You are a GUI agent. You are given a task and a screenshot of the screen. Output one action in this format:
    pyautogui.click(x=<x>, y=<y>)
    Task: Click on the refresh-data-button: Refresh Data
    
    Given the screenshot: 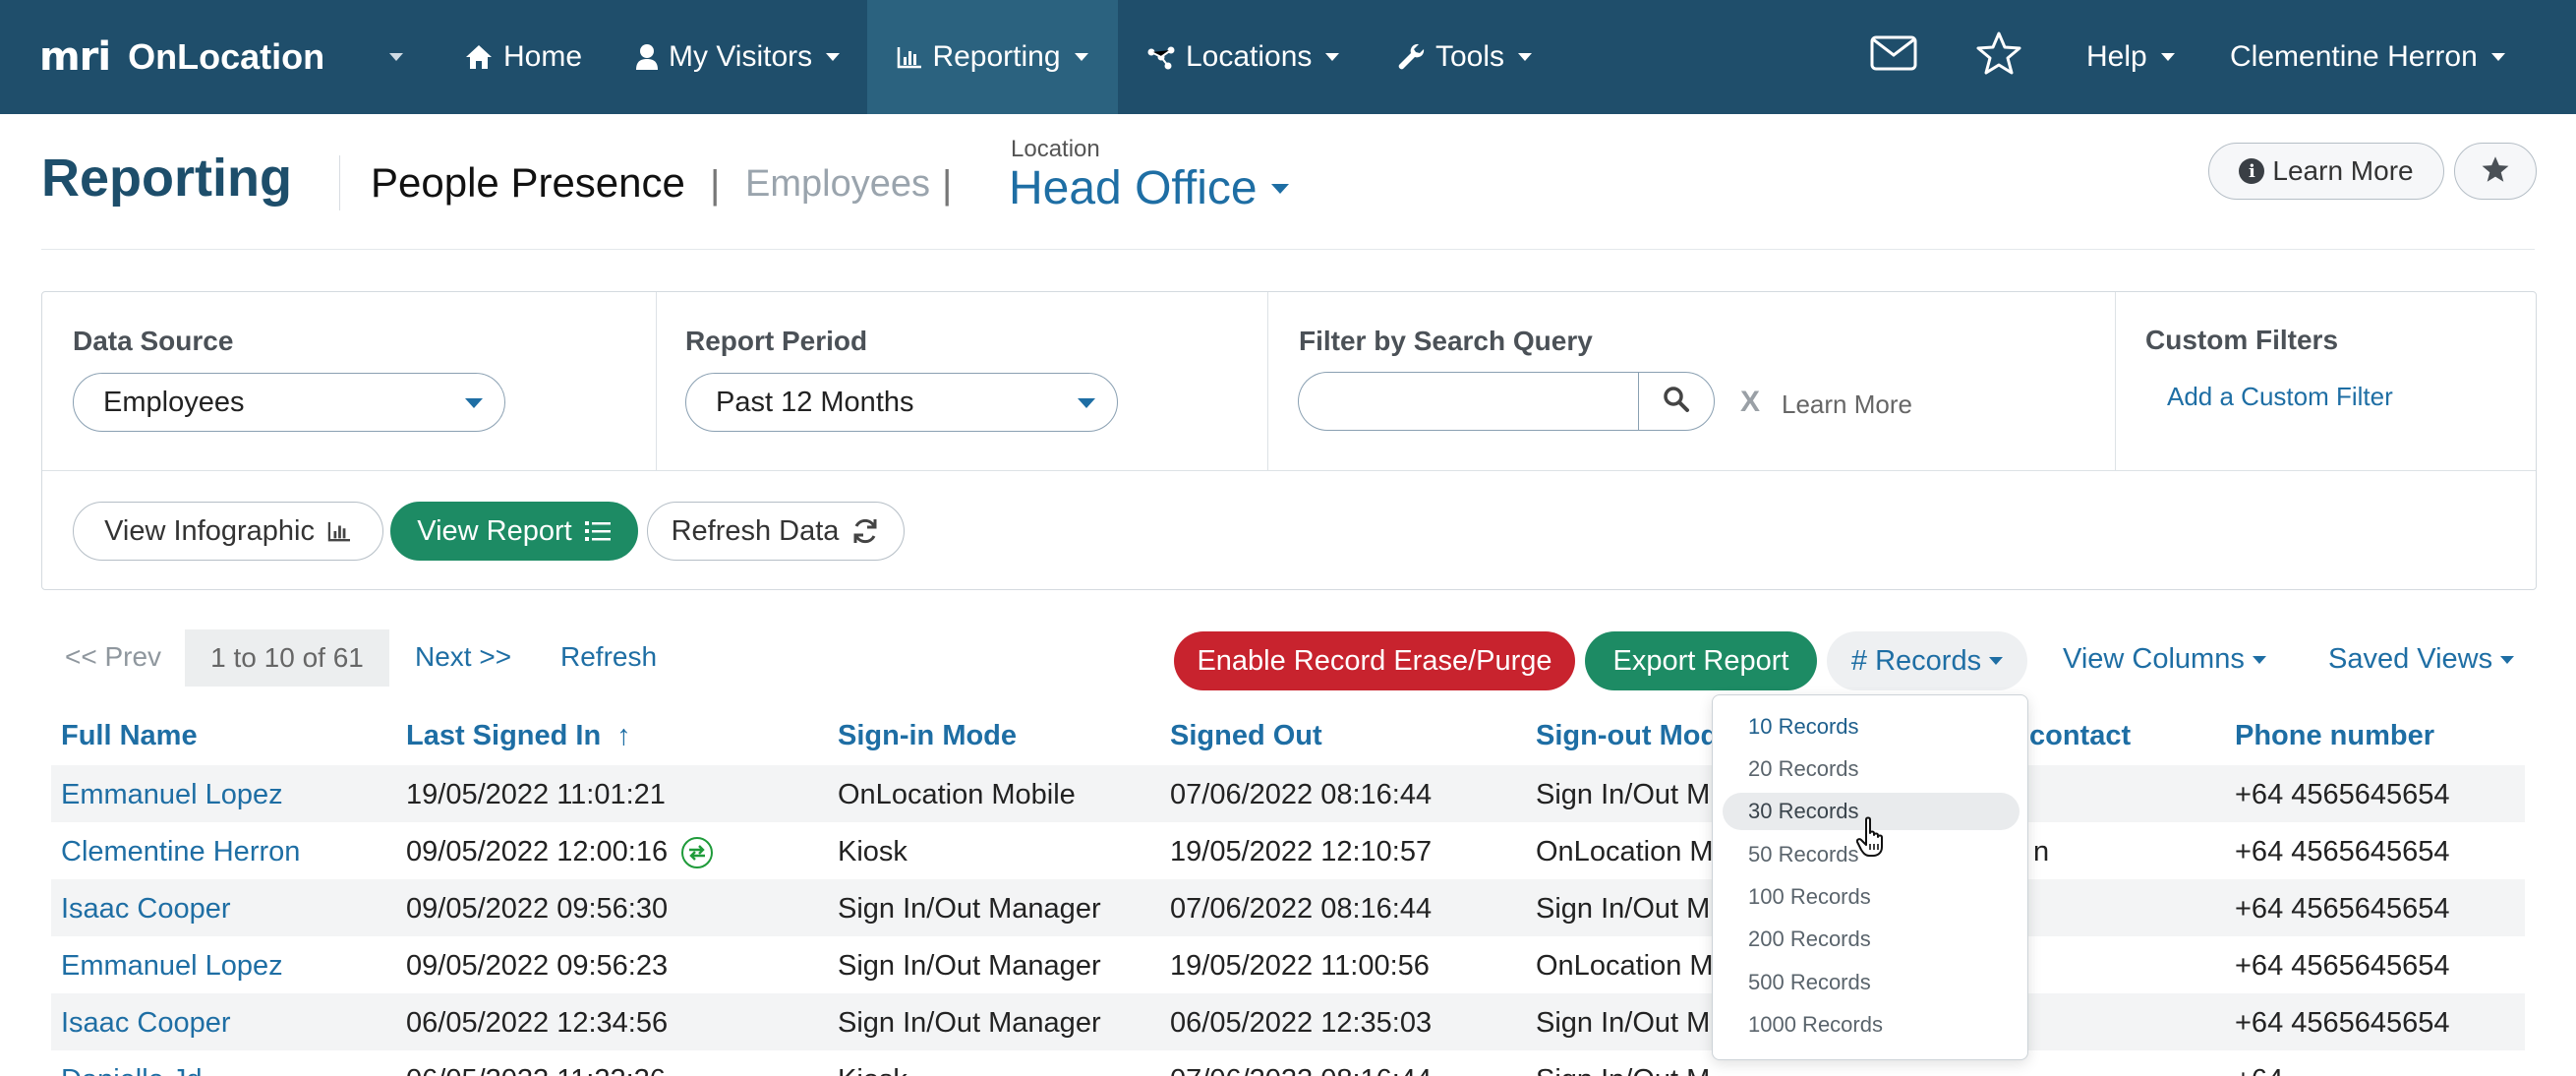 What is the action you would take?
    pyautogui.click(x=776, y=531)
    